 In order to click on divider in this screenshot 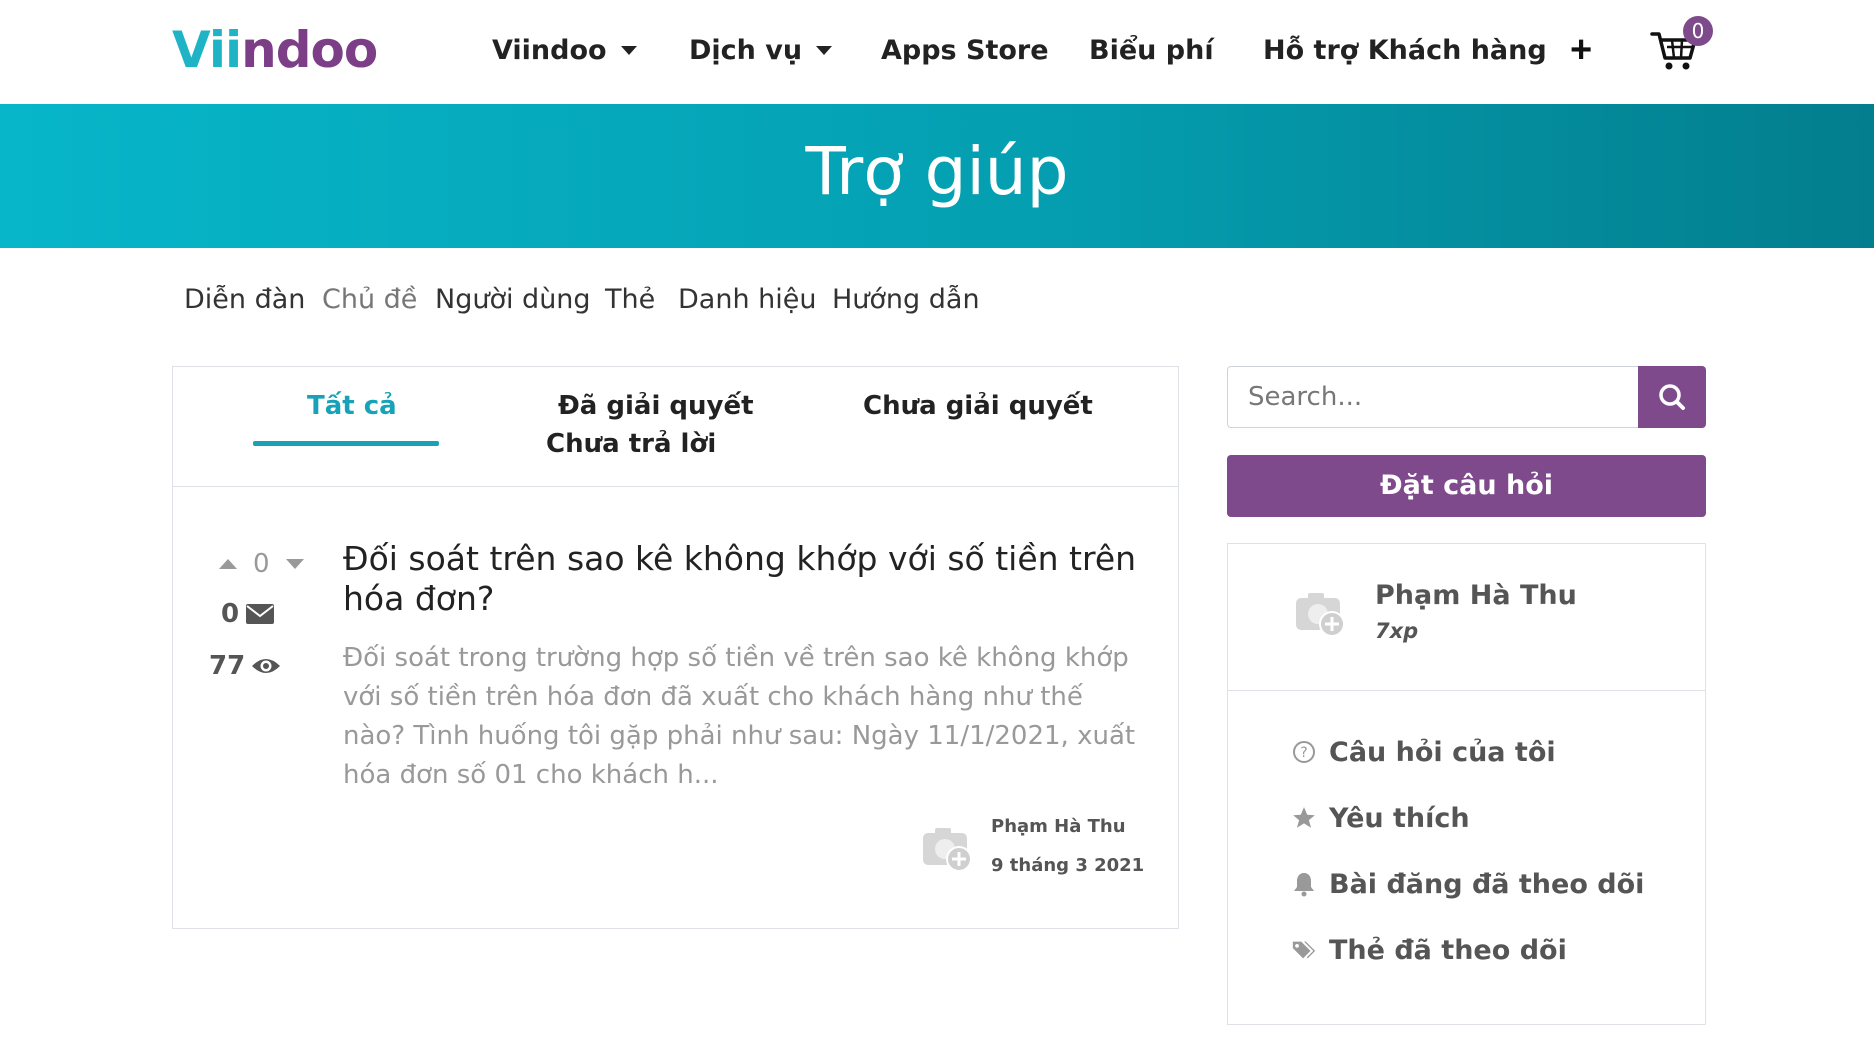, I will do `click(1466, 690)`.